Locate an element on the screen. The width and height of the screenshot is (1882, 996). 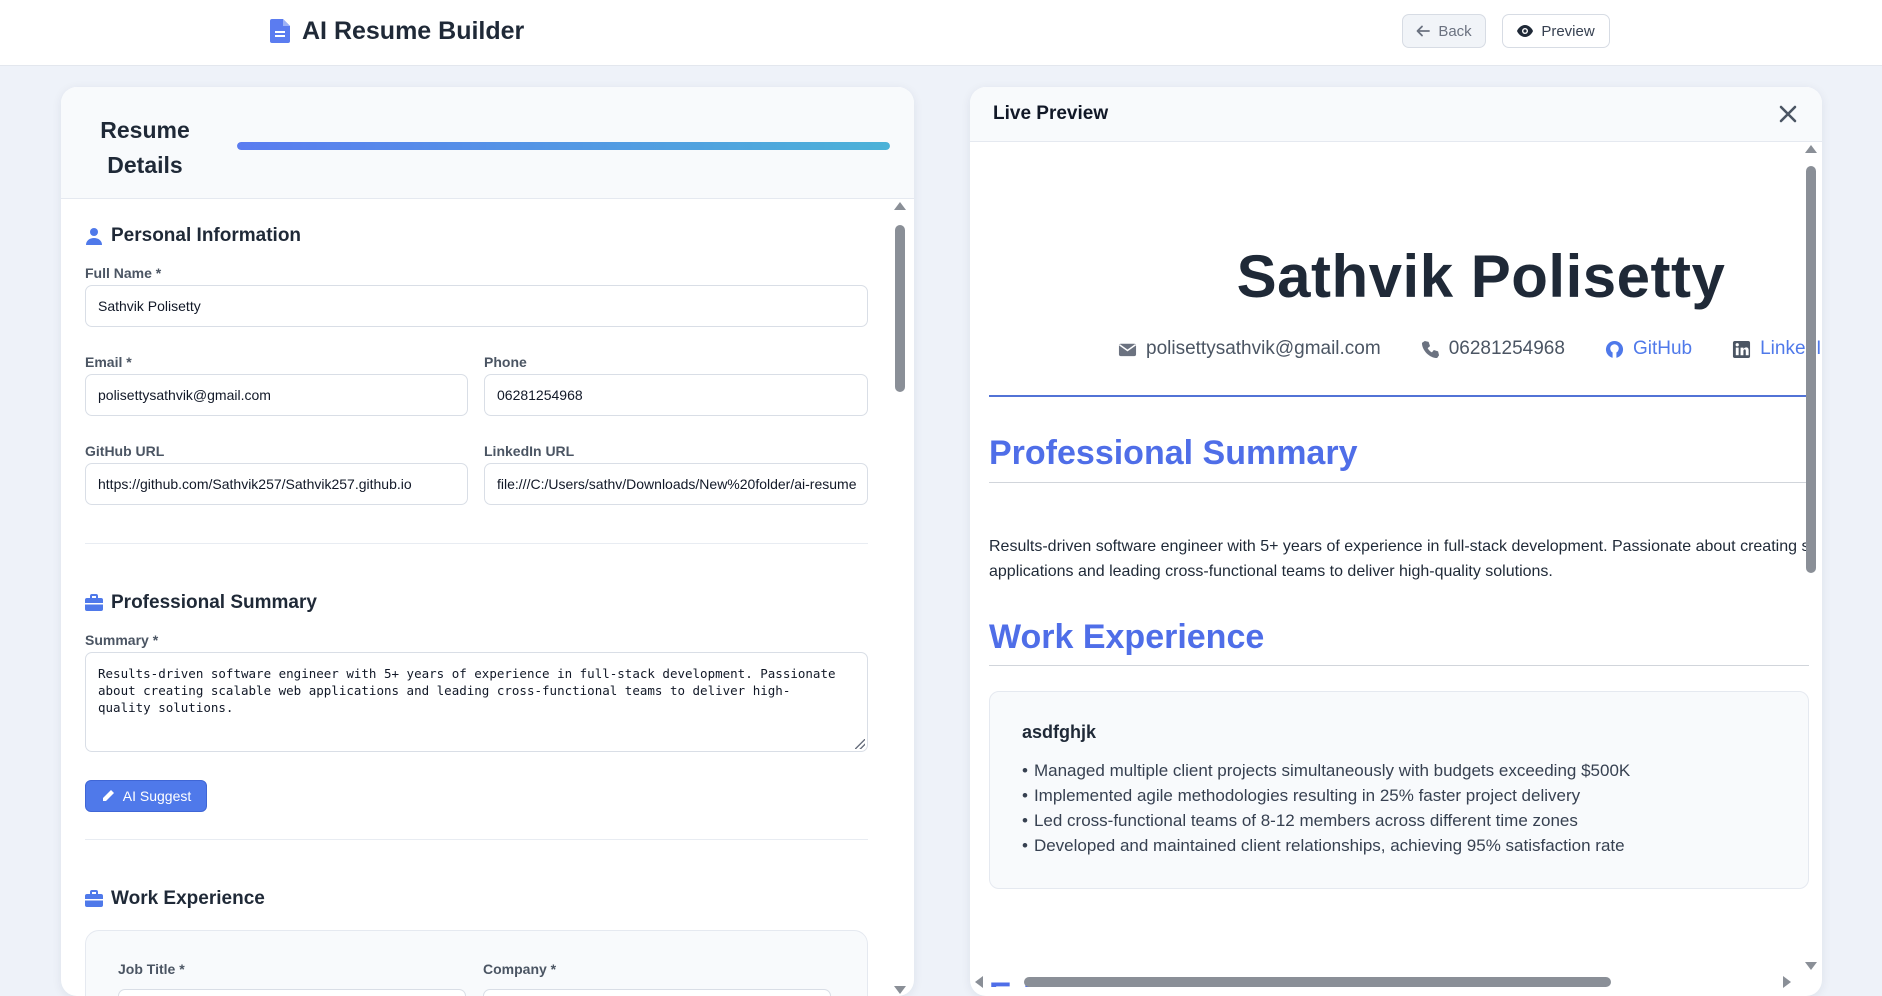
preview-horizontal-scrollbar is located at coordinates (1396, 982).